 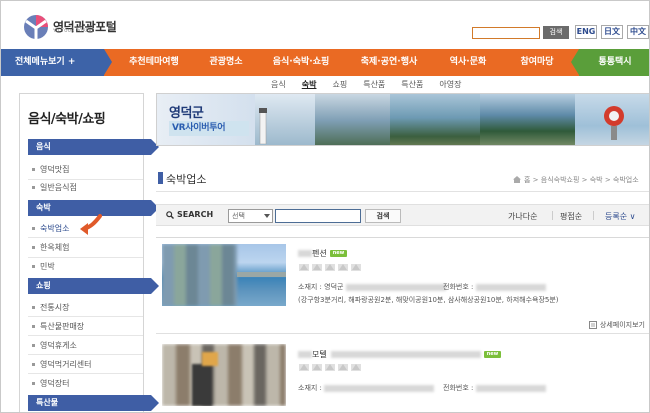 I want to click on lang-eng-button: ENG, so click(x=586, y=32).